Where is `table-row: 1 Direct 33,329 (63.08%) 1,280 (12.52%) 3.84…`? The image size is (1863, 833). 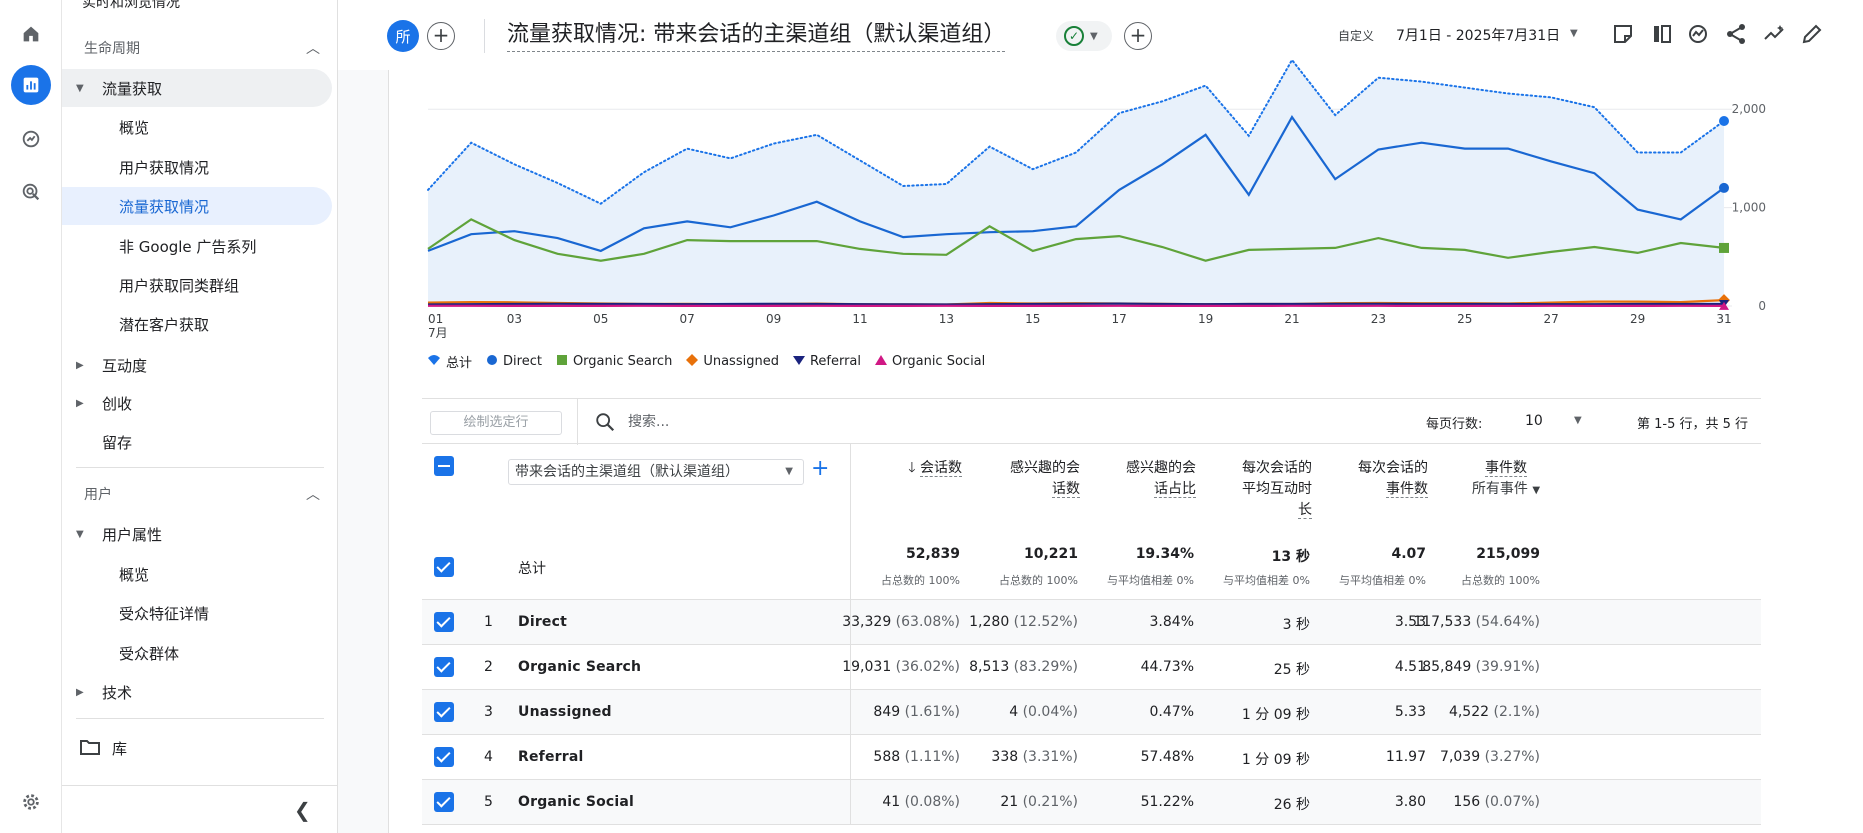 table-row: 1 Direct 33,329 (63.08%) 1,280 (12.52%) 3.84… is located at coordinates (1091, 621).